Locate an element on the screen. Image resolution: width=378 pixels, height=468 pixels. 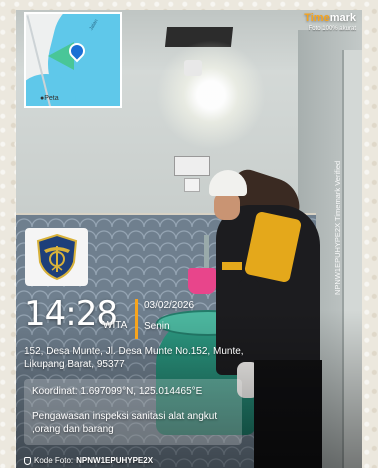
verification-code-vertical: NPNW1EPUHYPE2X Timemark Verified is located at coordinates (337, 227).